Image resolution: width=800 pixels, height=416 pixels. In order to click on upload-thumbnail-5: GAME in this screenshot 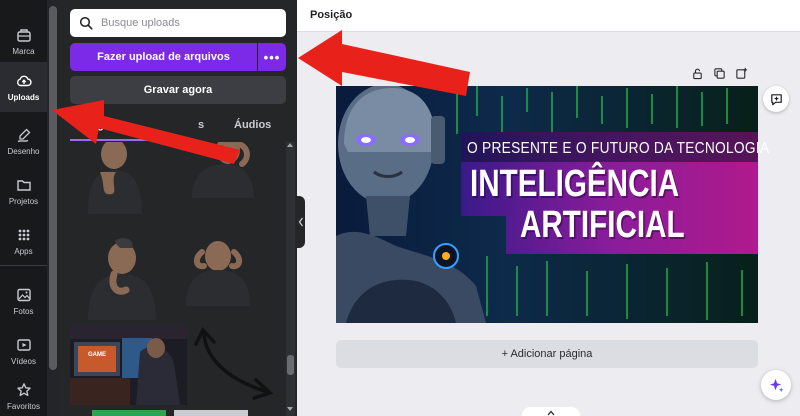, I will do `click(128, 365)`.